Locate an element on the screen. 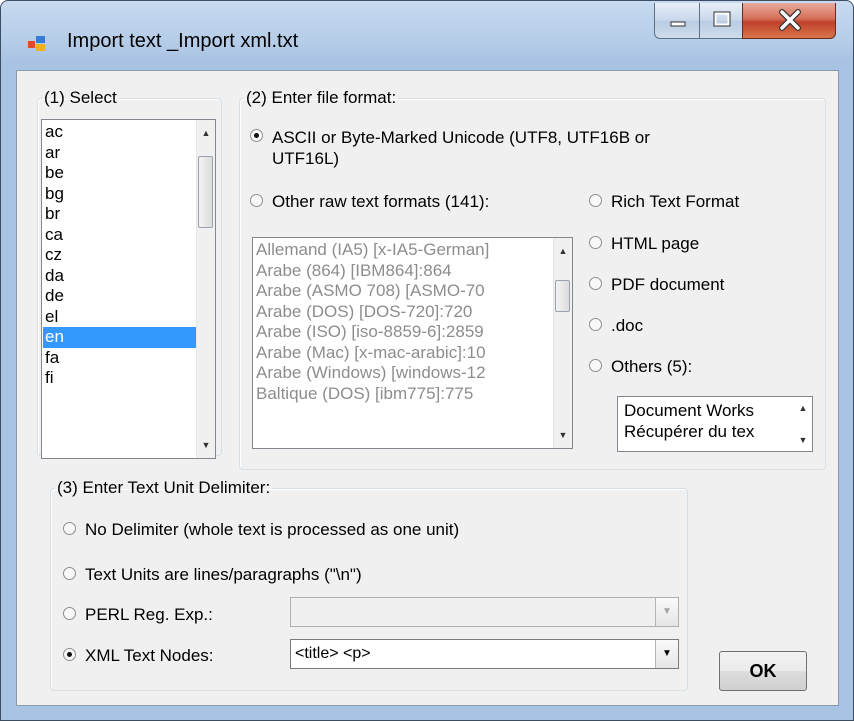  language-list: ac ar be bg br ca cz da de el en fa fi ▲ ▼ is located at coordinates (128, 289).